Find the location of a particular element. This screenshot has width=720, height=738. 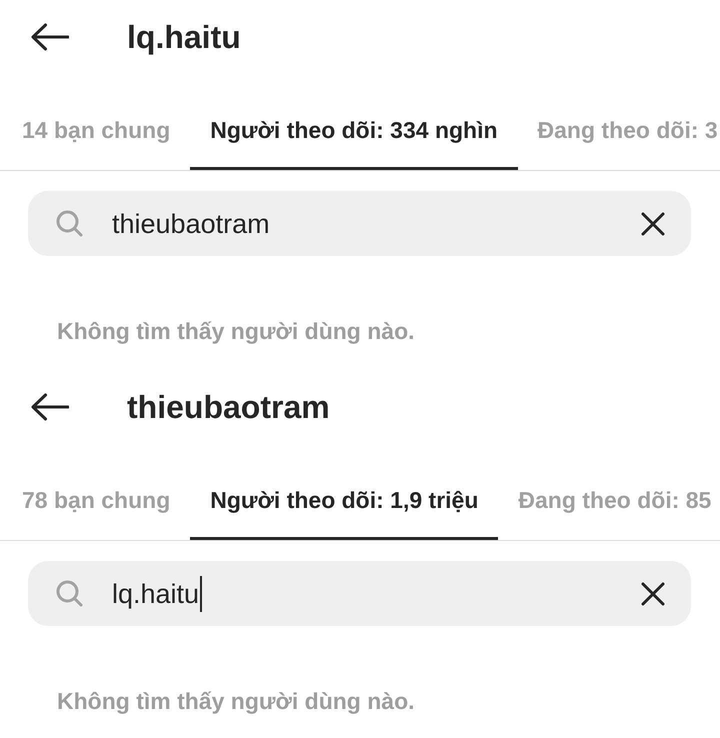

text-cursor is located at coordinates (201, 594).